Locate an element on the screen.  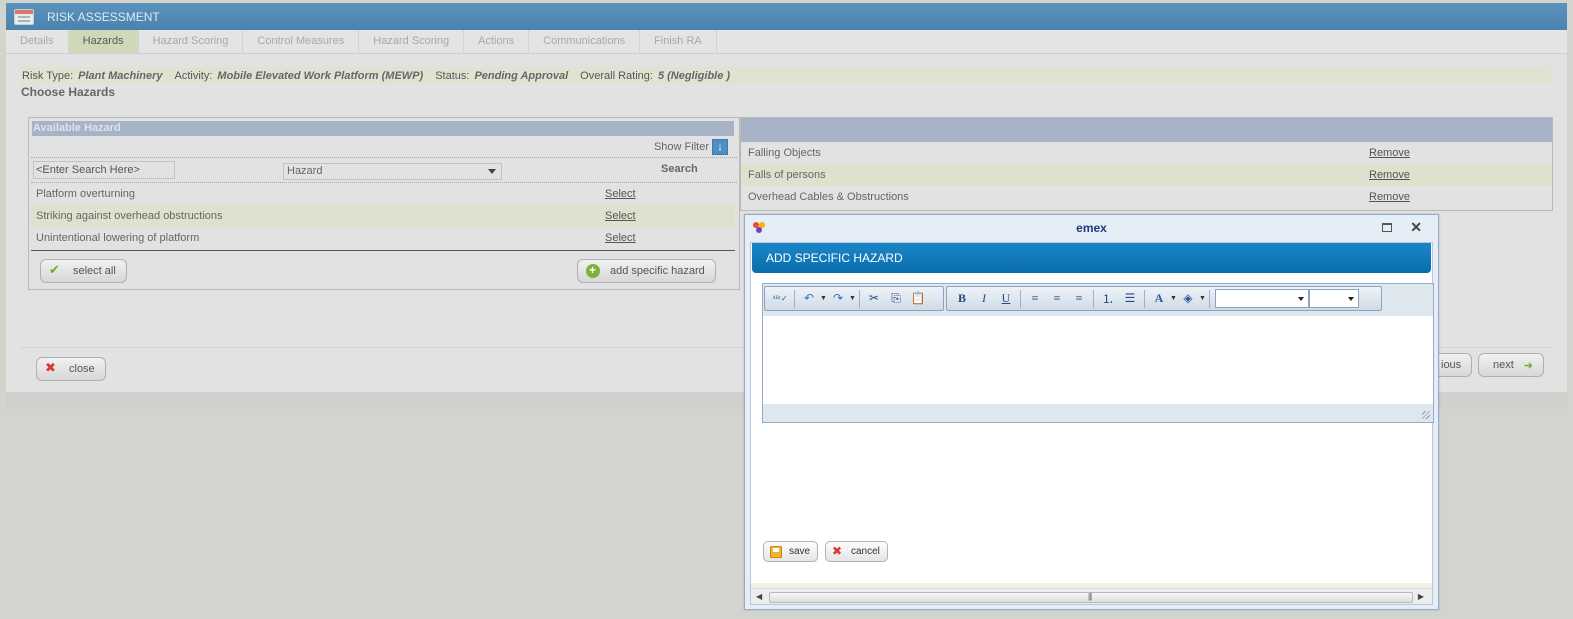
select-all-button: select all is located at coordinates (83, 271).